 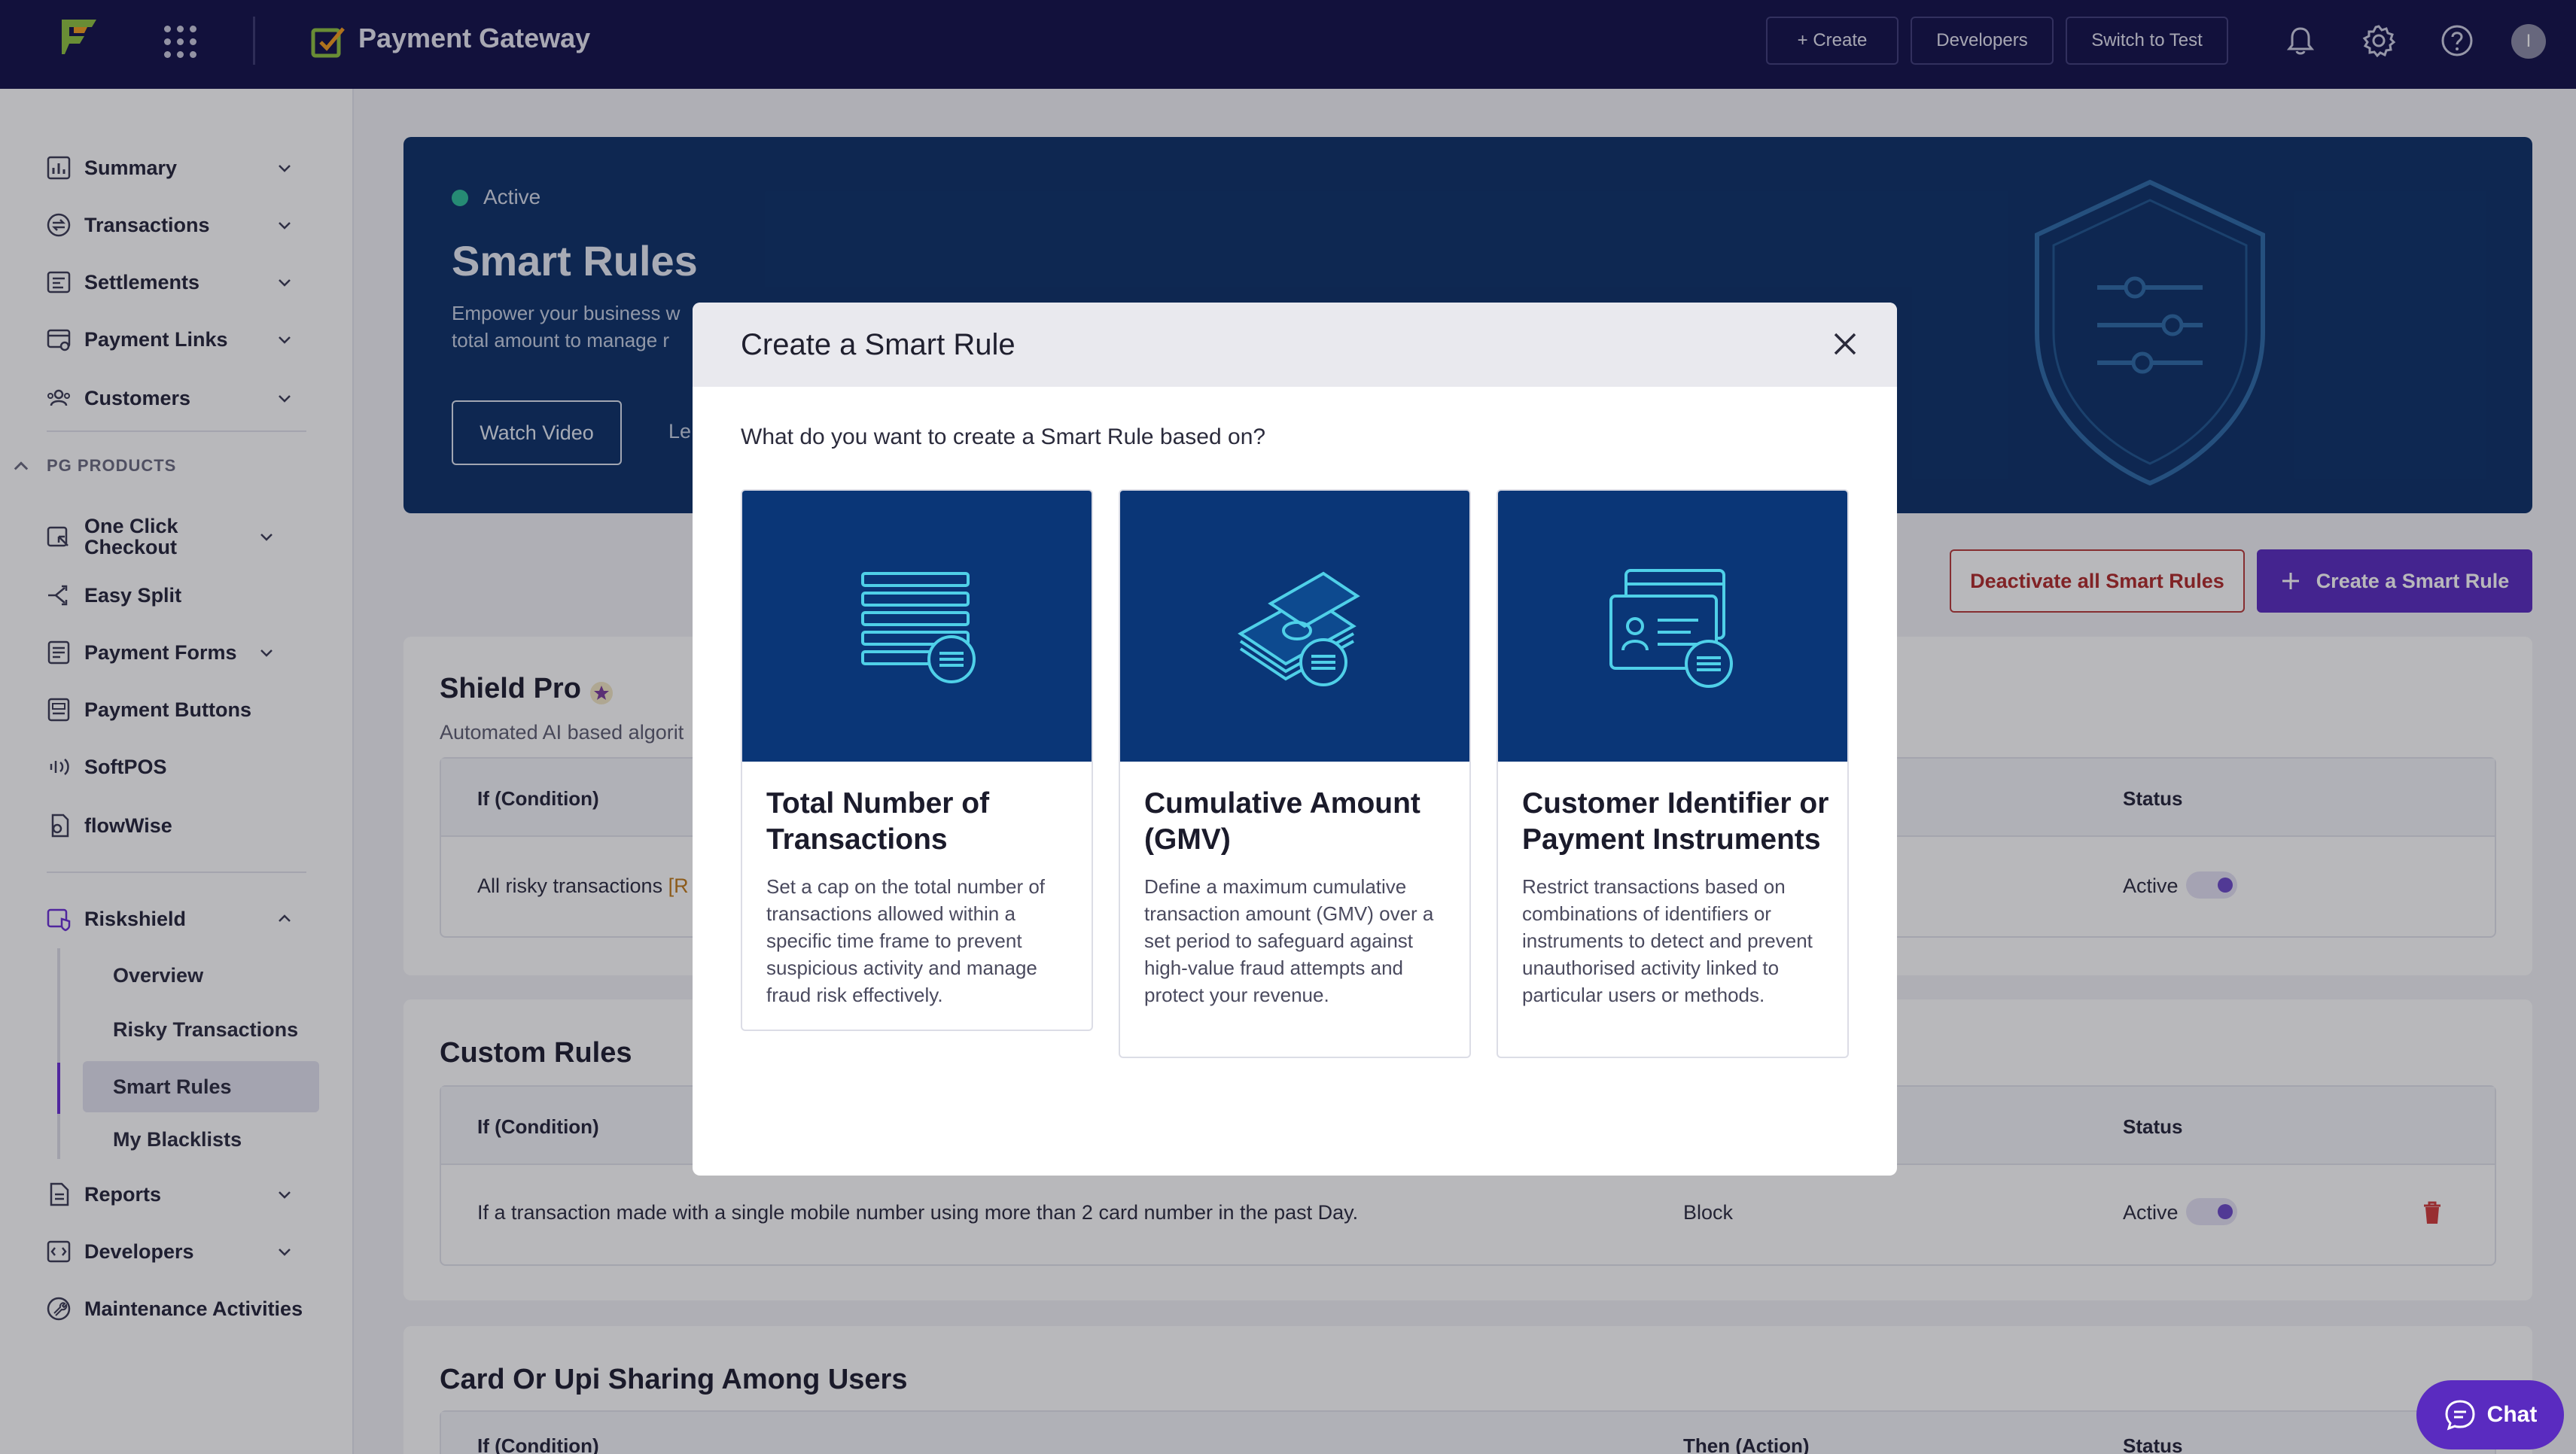 What do you see at coordinates (878, 344) in the screenshot?
I see `modal-title: Create a Smart Rule` at bounding box center [878, 344].